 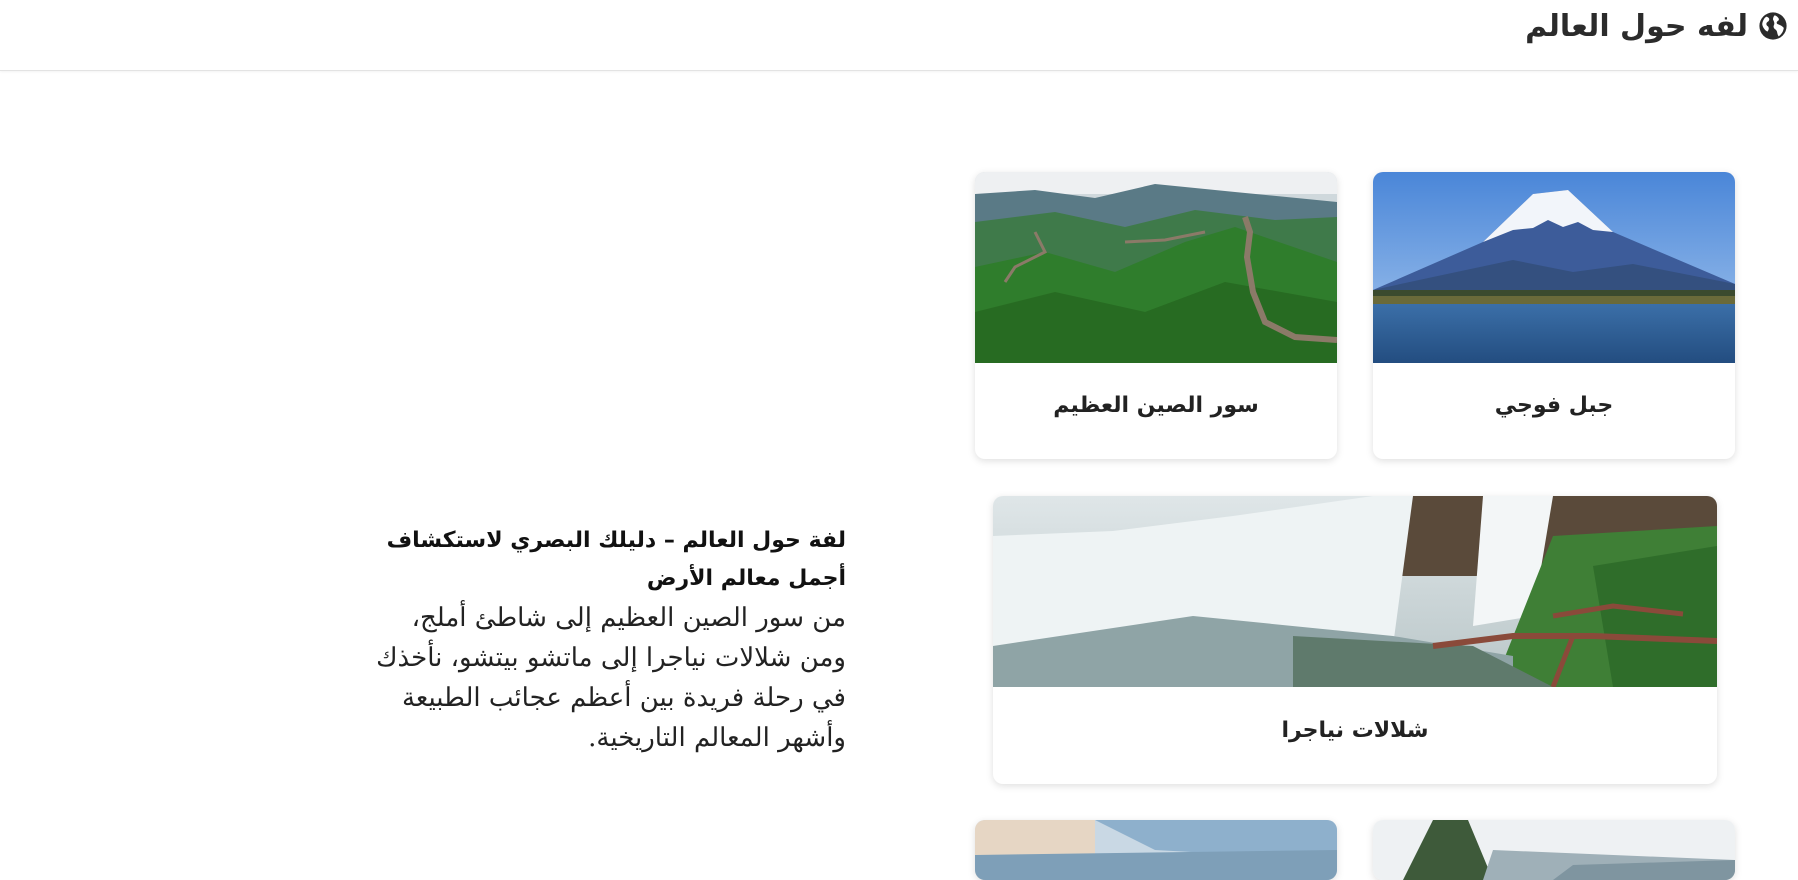 I want to click on card-great-wall: سور الصين العظيم, so click(x=1156, y=315).